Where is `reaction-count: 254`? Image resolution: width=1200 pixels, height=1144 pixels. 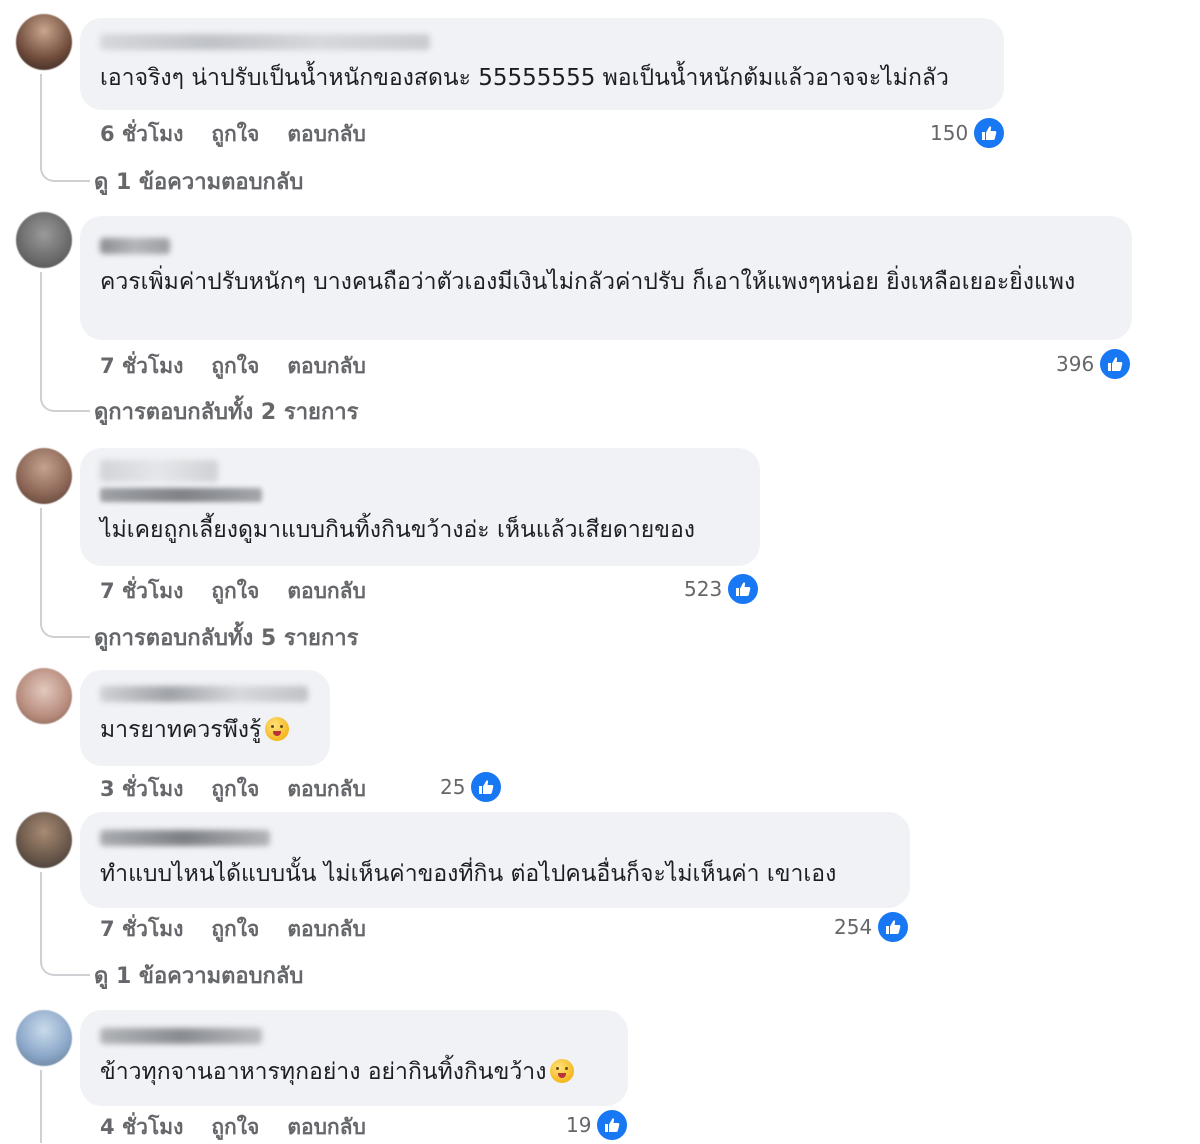 reaction-count: 254 is located at coordinates (872, 927).